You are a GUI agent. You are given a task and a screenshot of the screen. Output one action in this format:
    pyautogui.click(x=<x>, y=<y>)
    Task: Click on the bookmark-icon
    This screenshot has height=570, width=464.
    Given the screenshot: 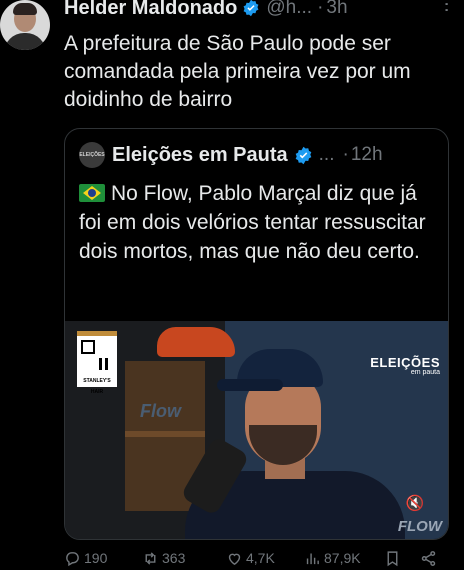 What is the action you would take?
    pyautogui.click(x=392, y=558)
    